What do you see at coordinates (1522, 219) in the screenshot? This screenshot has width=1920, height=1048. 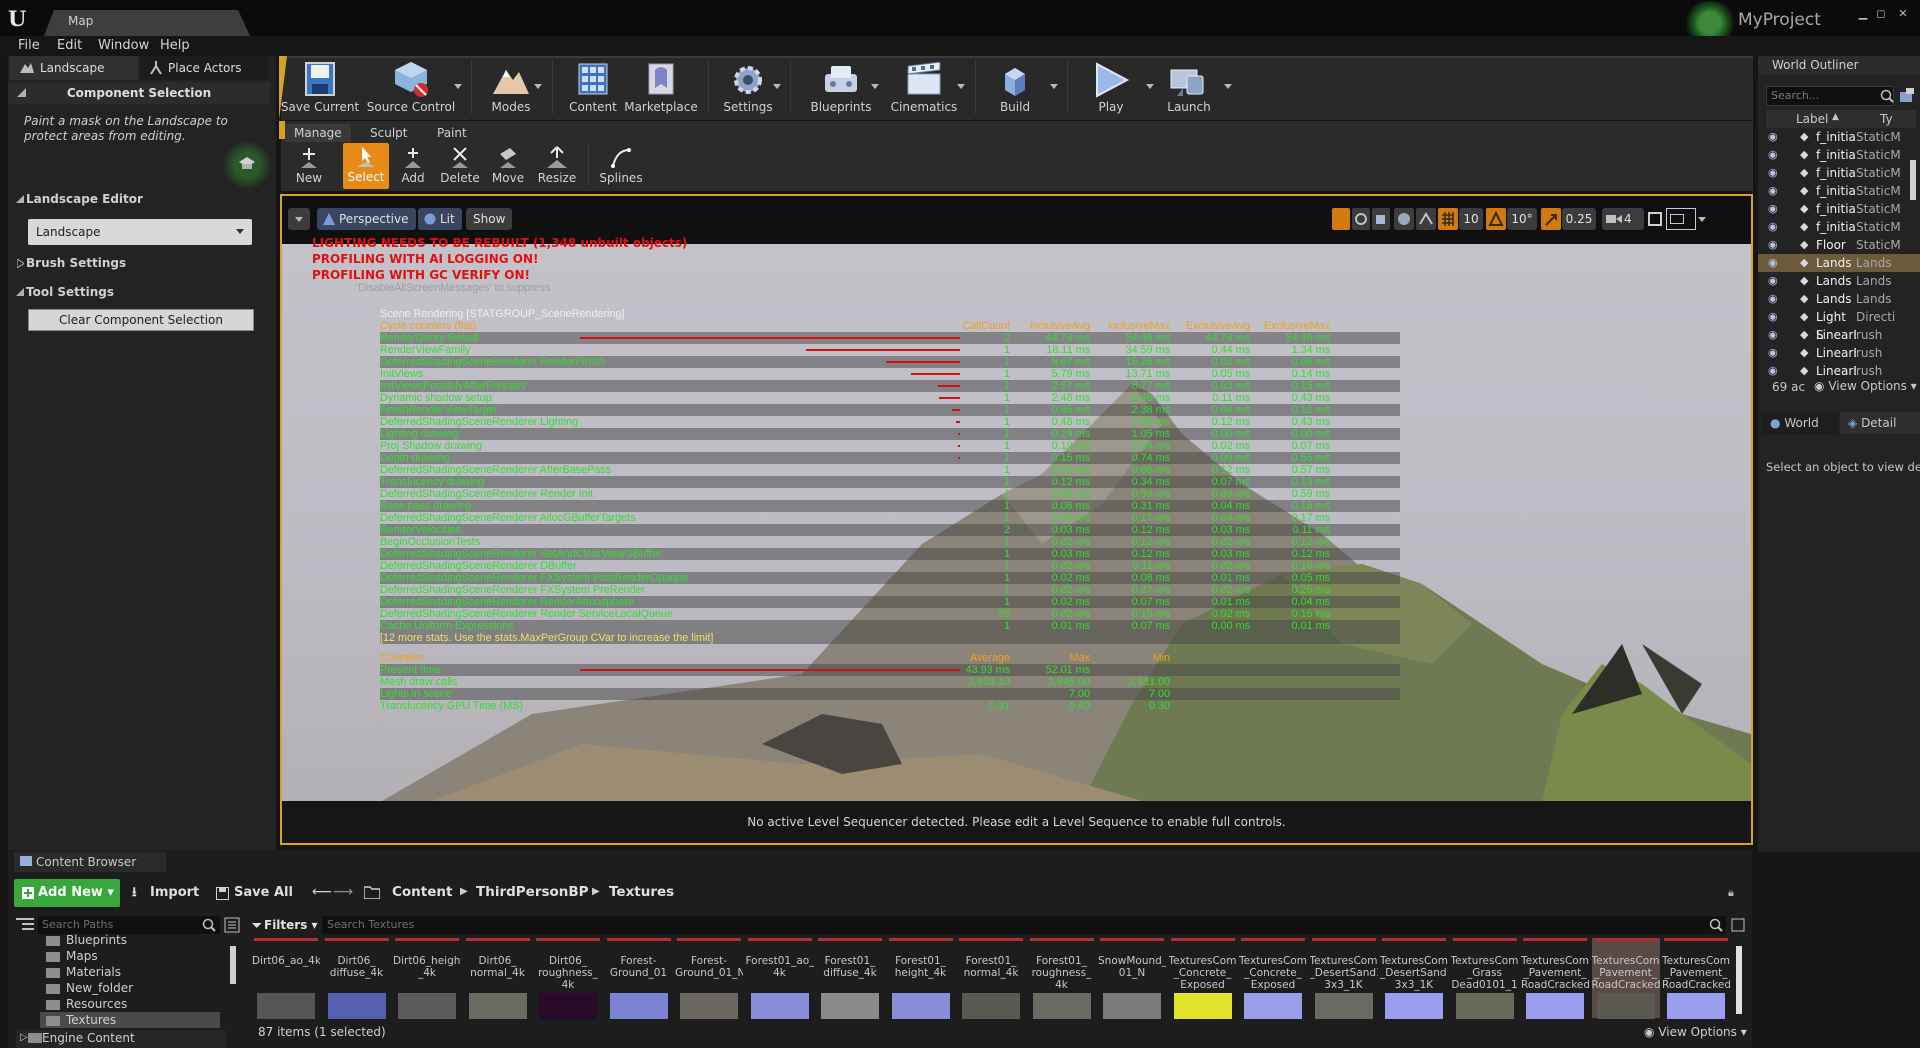 I see `rotation-snap-value: 10°` at bounding box center [1522, 219].